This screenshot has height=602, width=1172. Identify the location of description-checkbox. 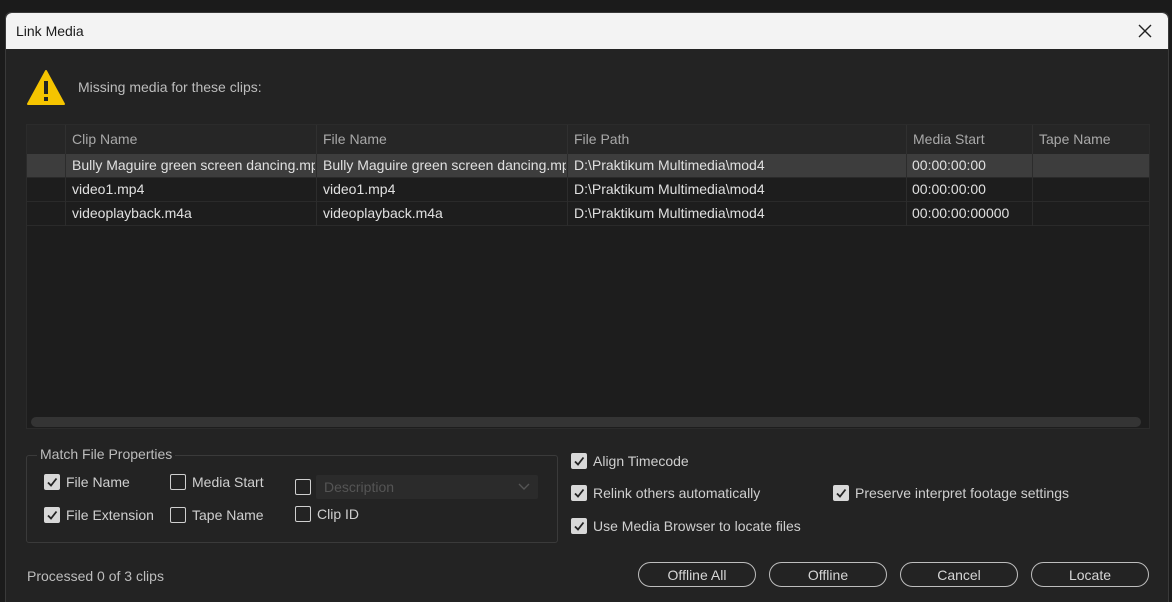
(303, 487).